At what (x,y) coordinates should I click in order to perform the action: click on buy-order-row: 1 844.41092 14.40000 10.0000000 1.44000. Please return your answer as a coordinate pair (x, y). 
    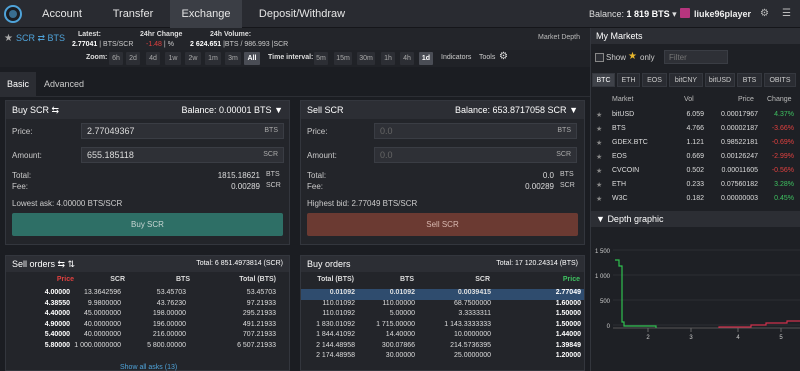
    Looking at the image, I should click on (442, 336).